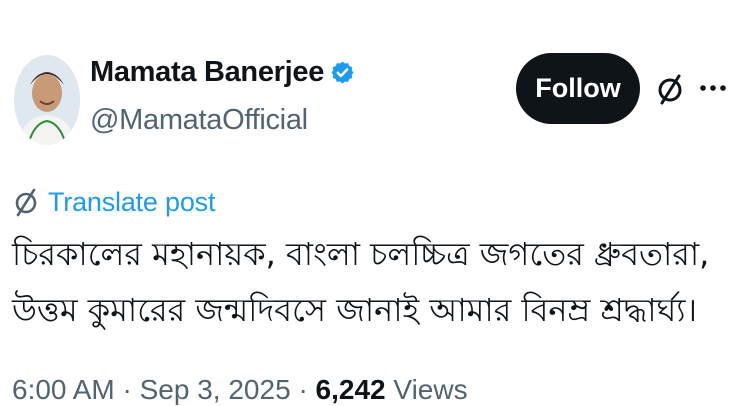  I want to click on post-meta: 6:00 AM · Sep 3, 2025 · 6,242 Views, so click(240, 390).